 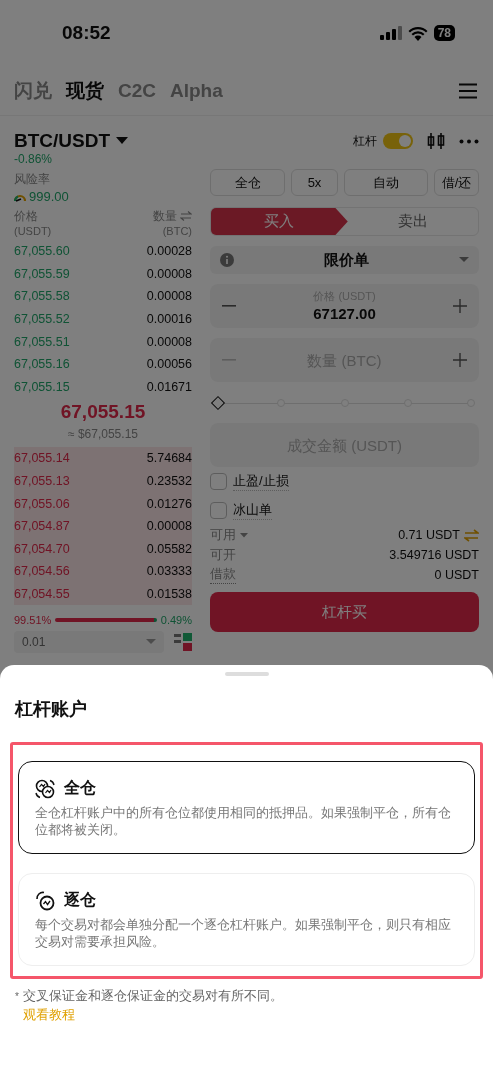 I want to click on price-cell: 67,055.16, so click(x=42, y=364).